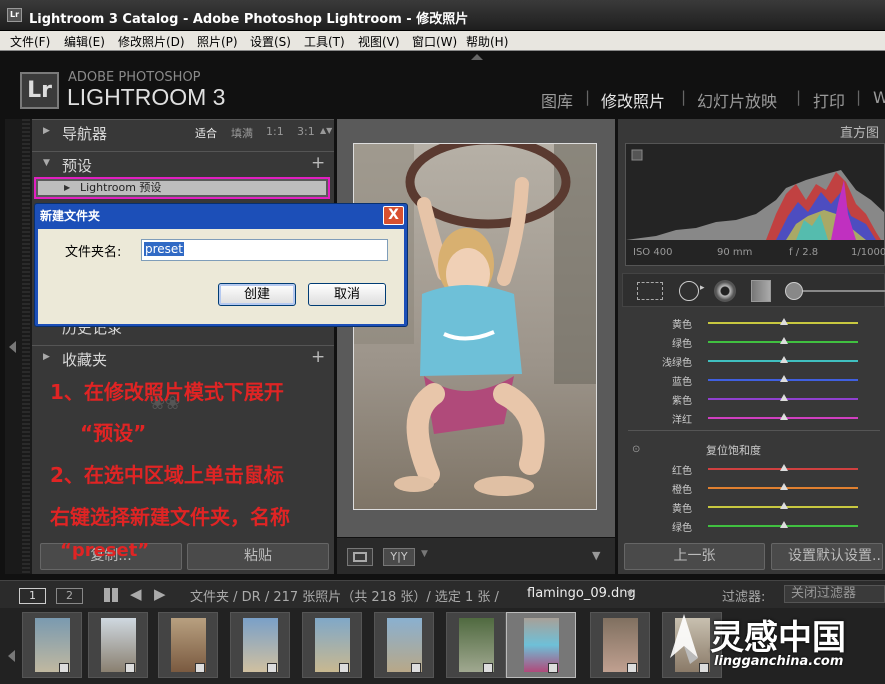 The image size is (885, 684). Describe the element at coordinates (725, 291) in the screenshot. I see `red-eye-icon` at that location.